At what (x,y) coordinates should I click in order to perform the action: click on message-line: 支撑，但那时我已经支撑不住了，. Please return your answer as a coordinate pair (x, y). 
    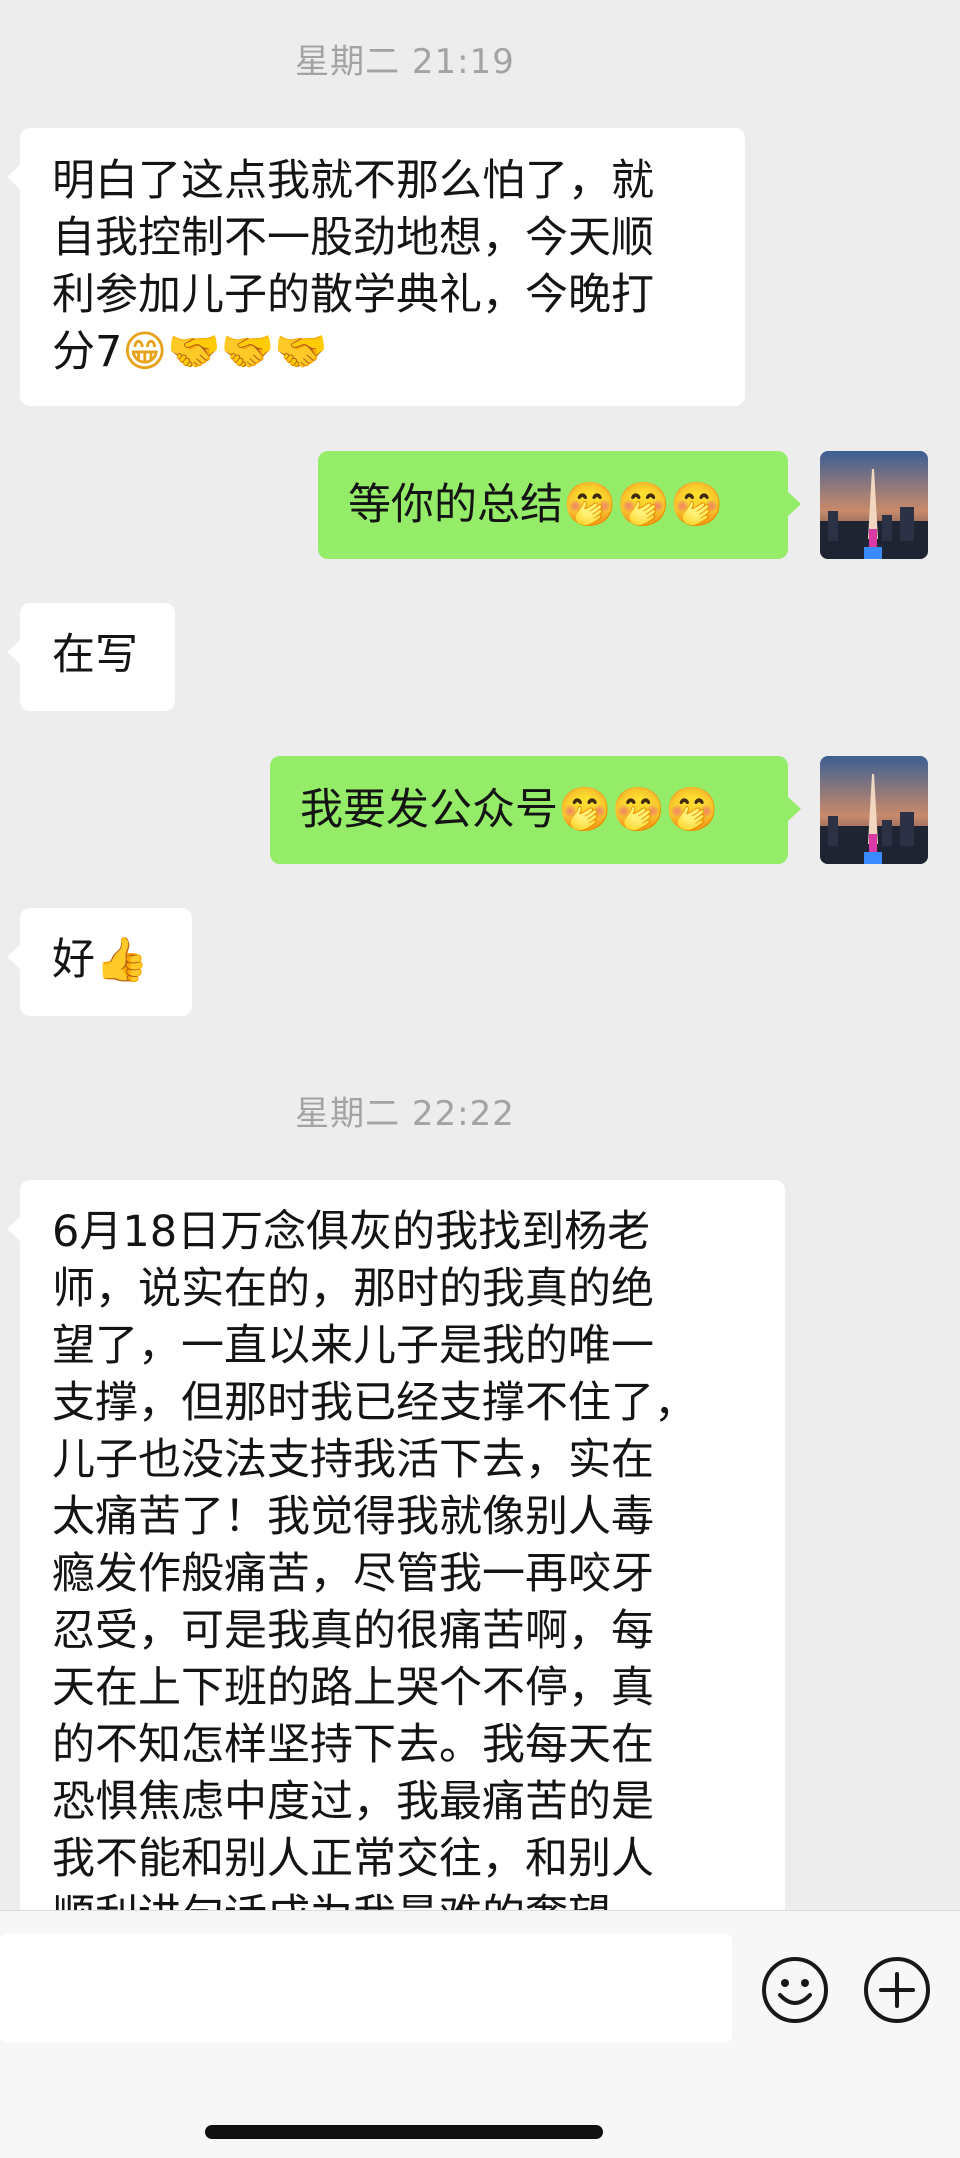
    Looking at the image, I should click on (374, 1403).